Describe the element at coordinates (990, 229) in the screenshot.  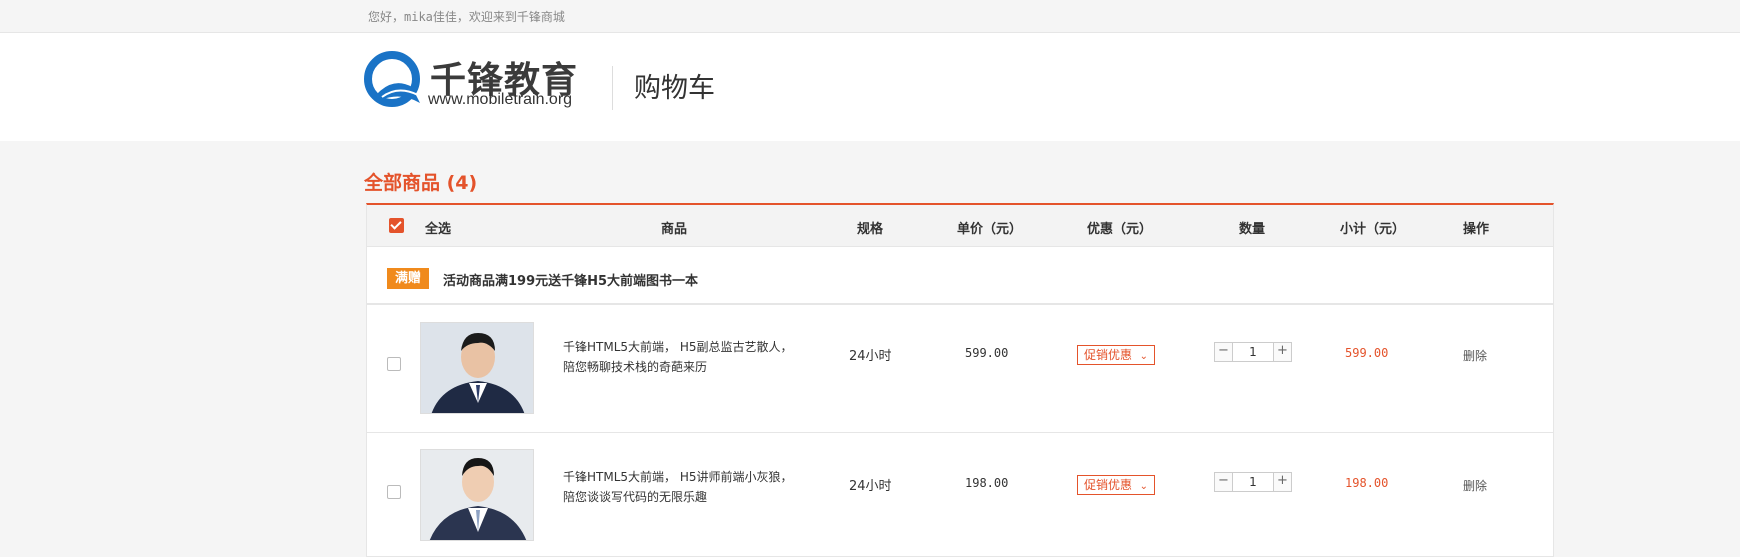
I see `col-unit-price: 单价（元）` at that location.